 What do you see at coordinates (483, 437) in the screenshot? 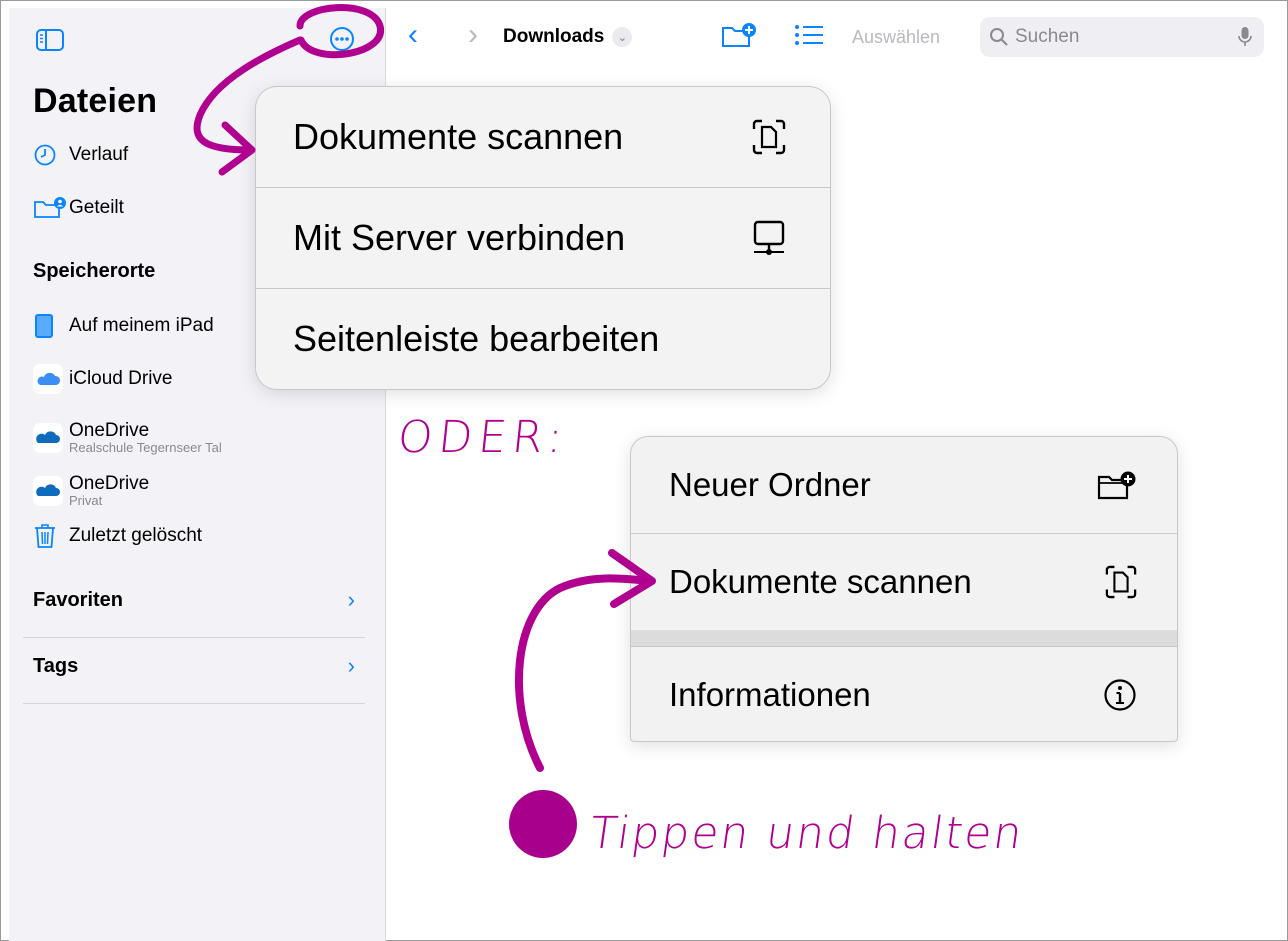
I see `annotation-oder: ODER:` at bounding box center [483, 437].